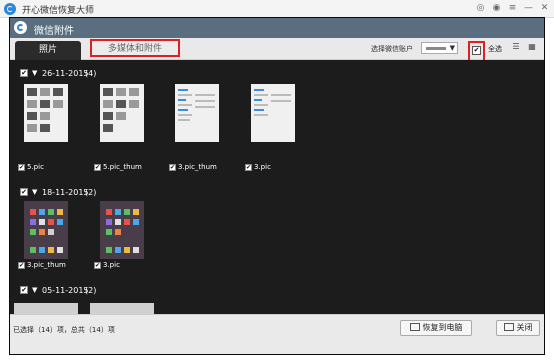 This screenshot has width=554, height=362. What do you see at coordinates (58, 11) in the screenshot?
I see `app-title: 开心微信恢复大师` at bounding box center [58, 11].